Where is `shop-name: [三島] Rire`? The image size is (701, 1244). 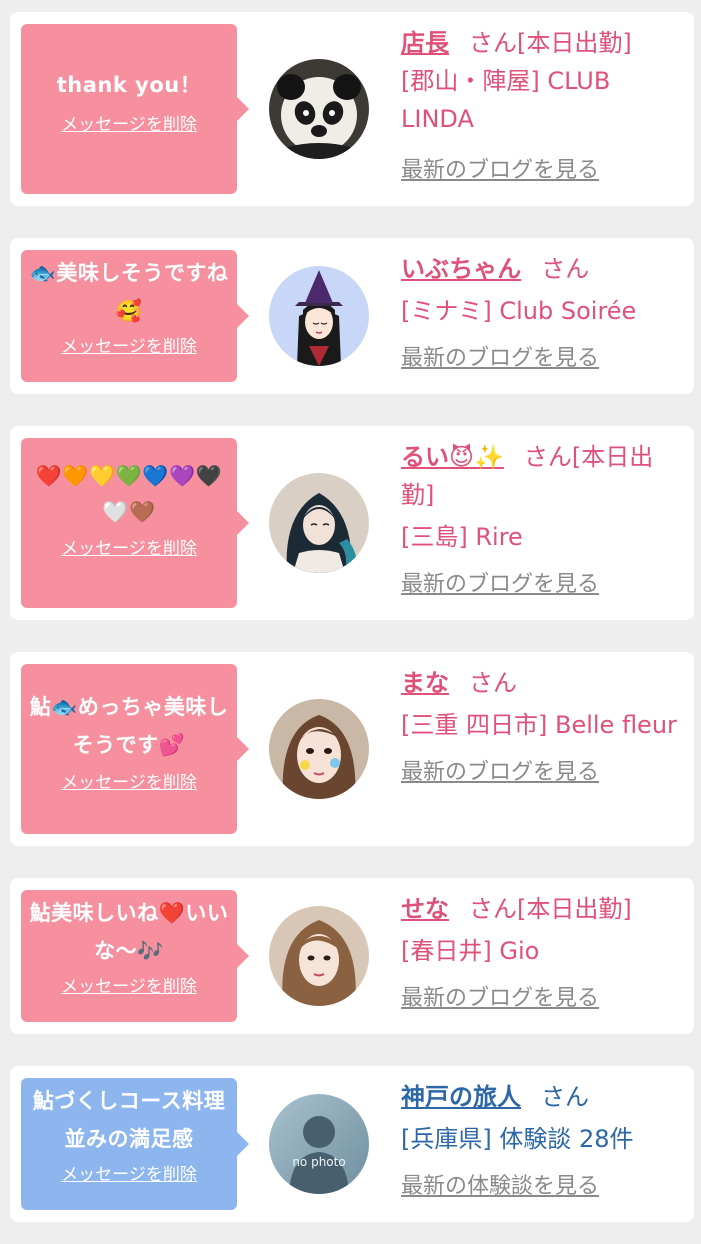 shop-name: [三島] Rire is located at coordinates (462, 537).